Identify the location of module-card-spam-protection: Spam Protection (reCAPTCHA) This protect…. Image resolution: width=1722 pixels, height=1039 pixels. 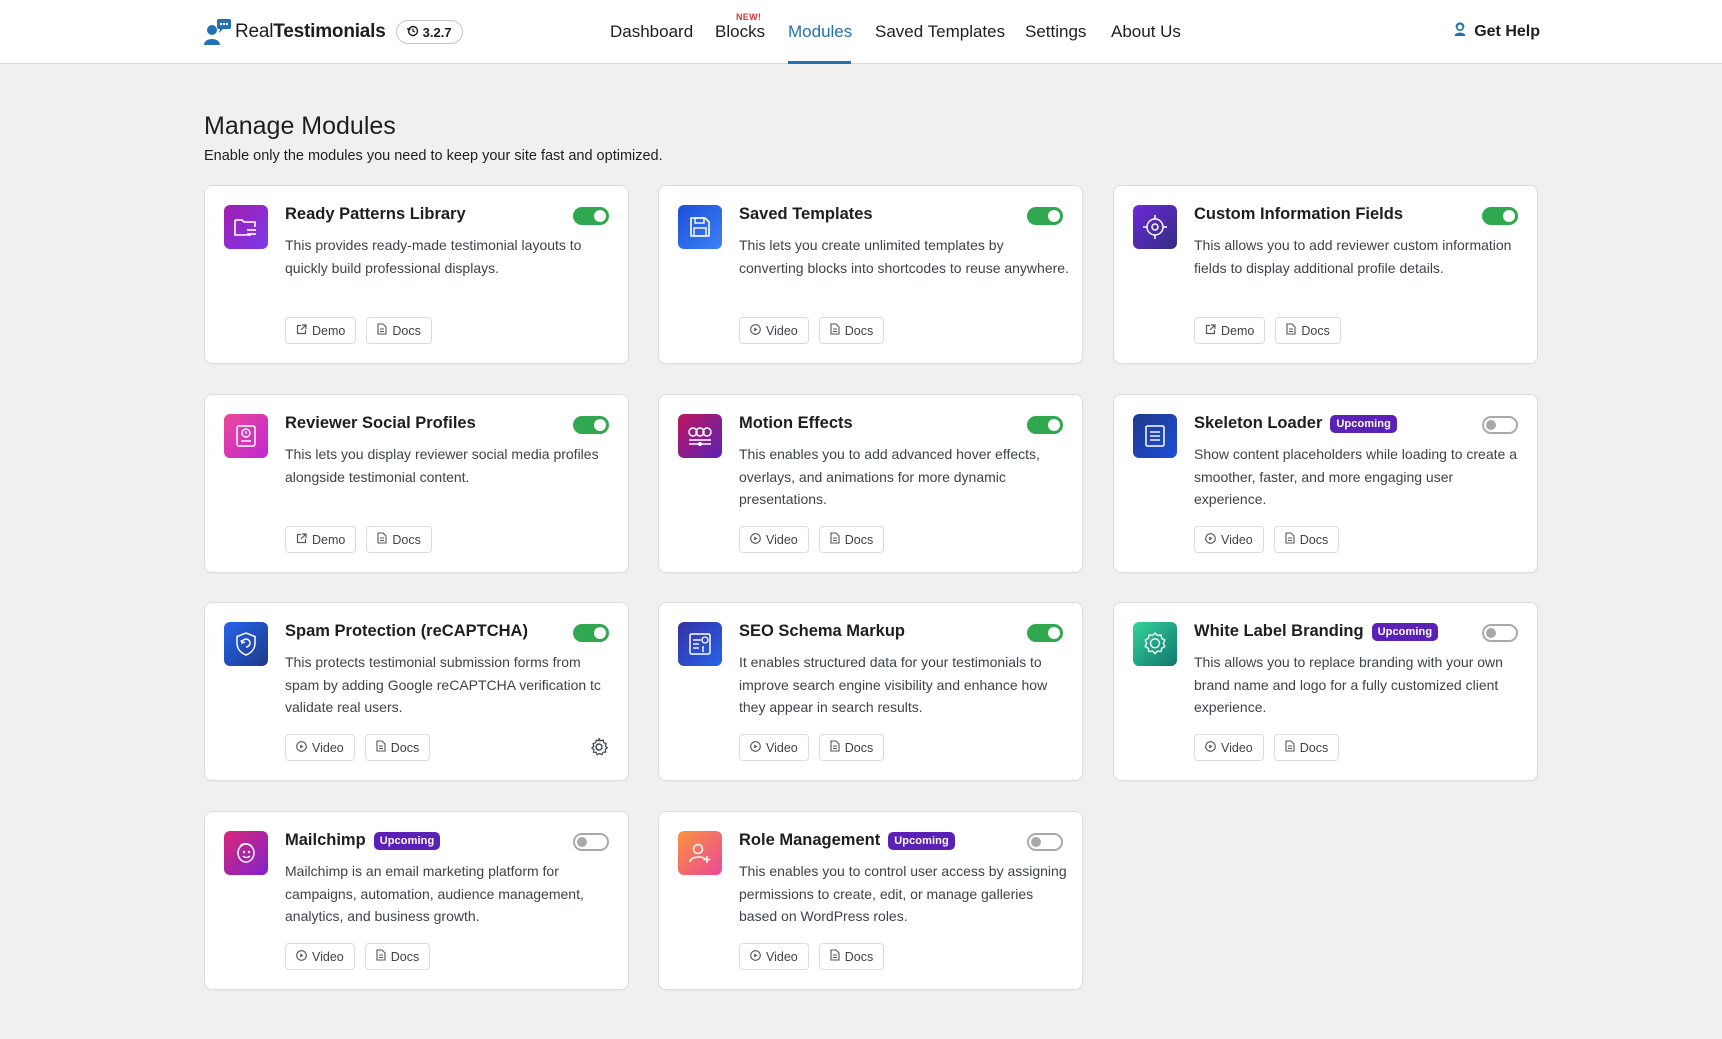
(416, 691).